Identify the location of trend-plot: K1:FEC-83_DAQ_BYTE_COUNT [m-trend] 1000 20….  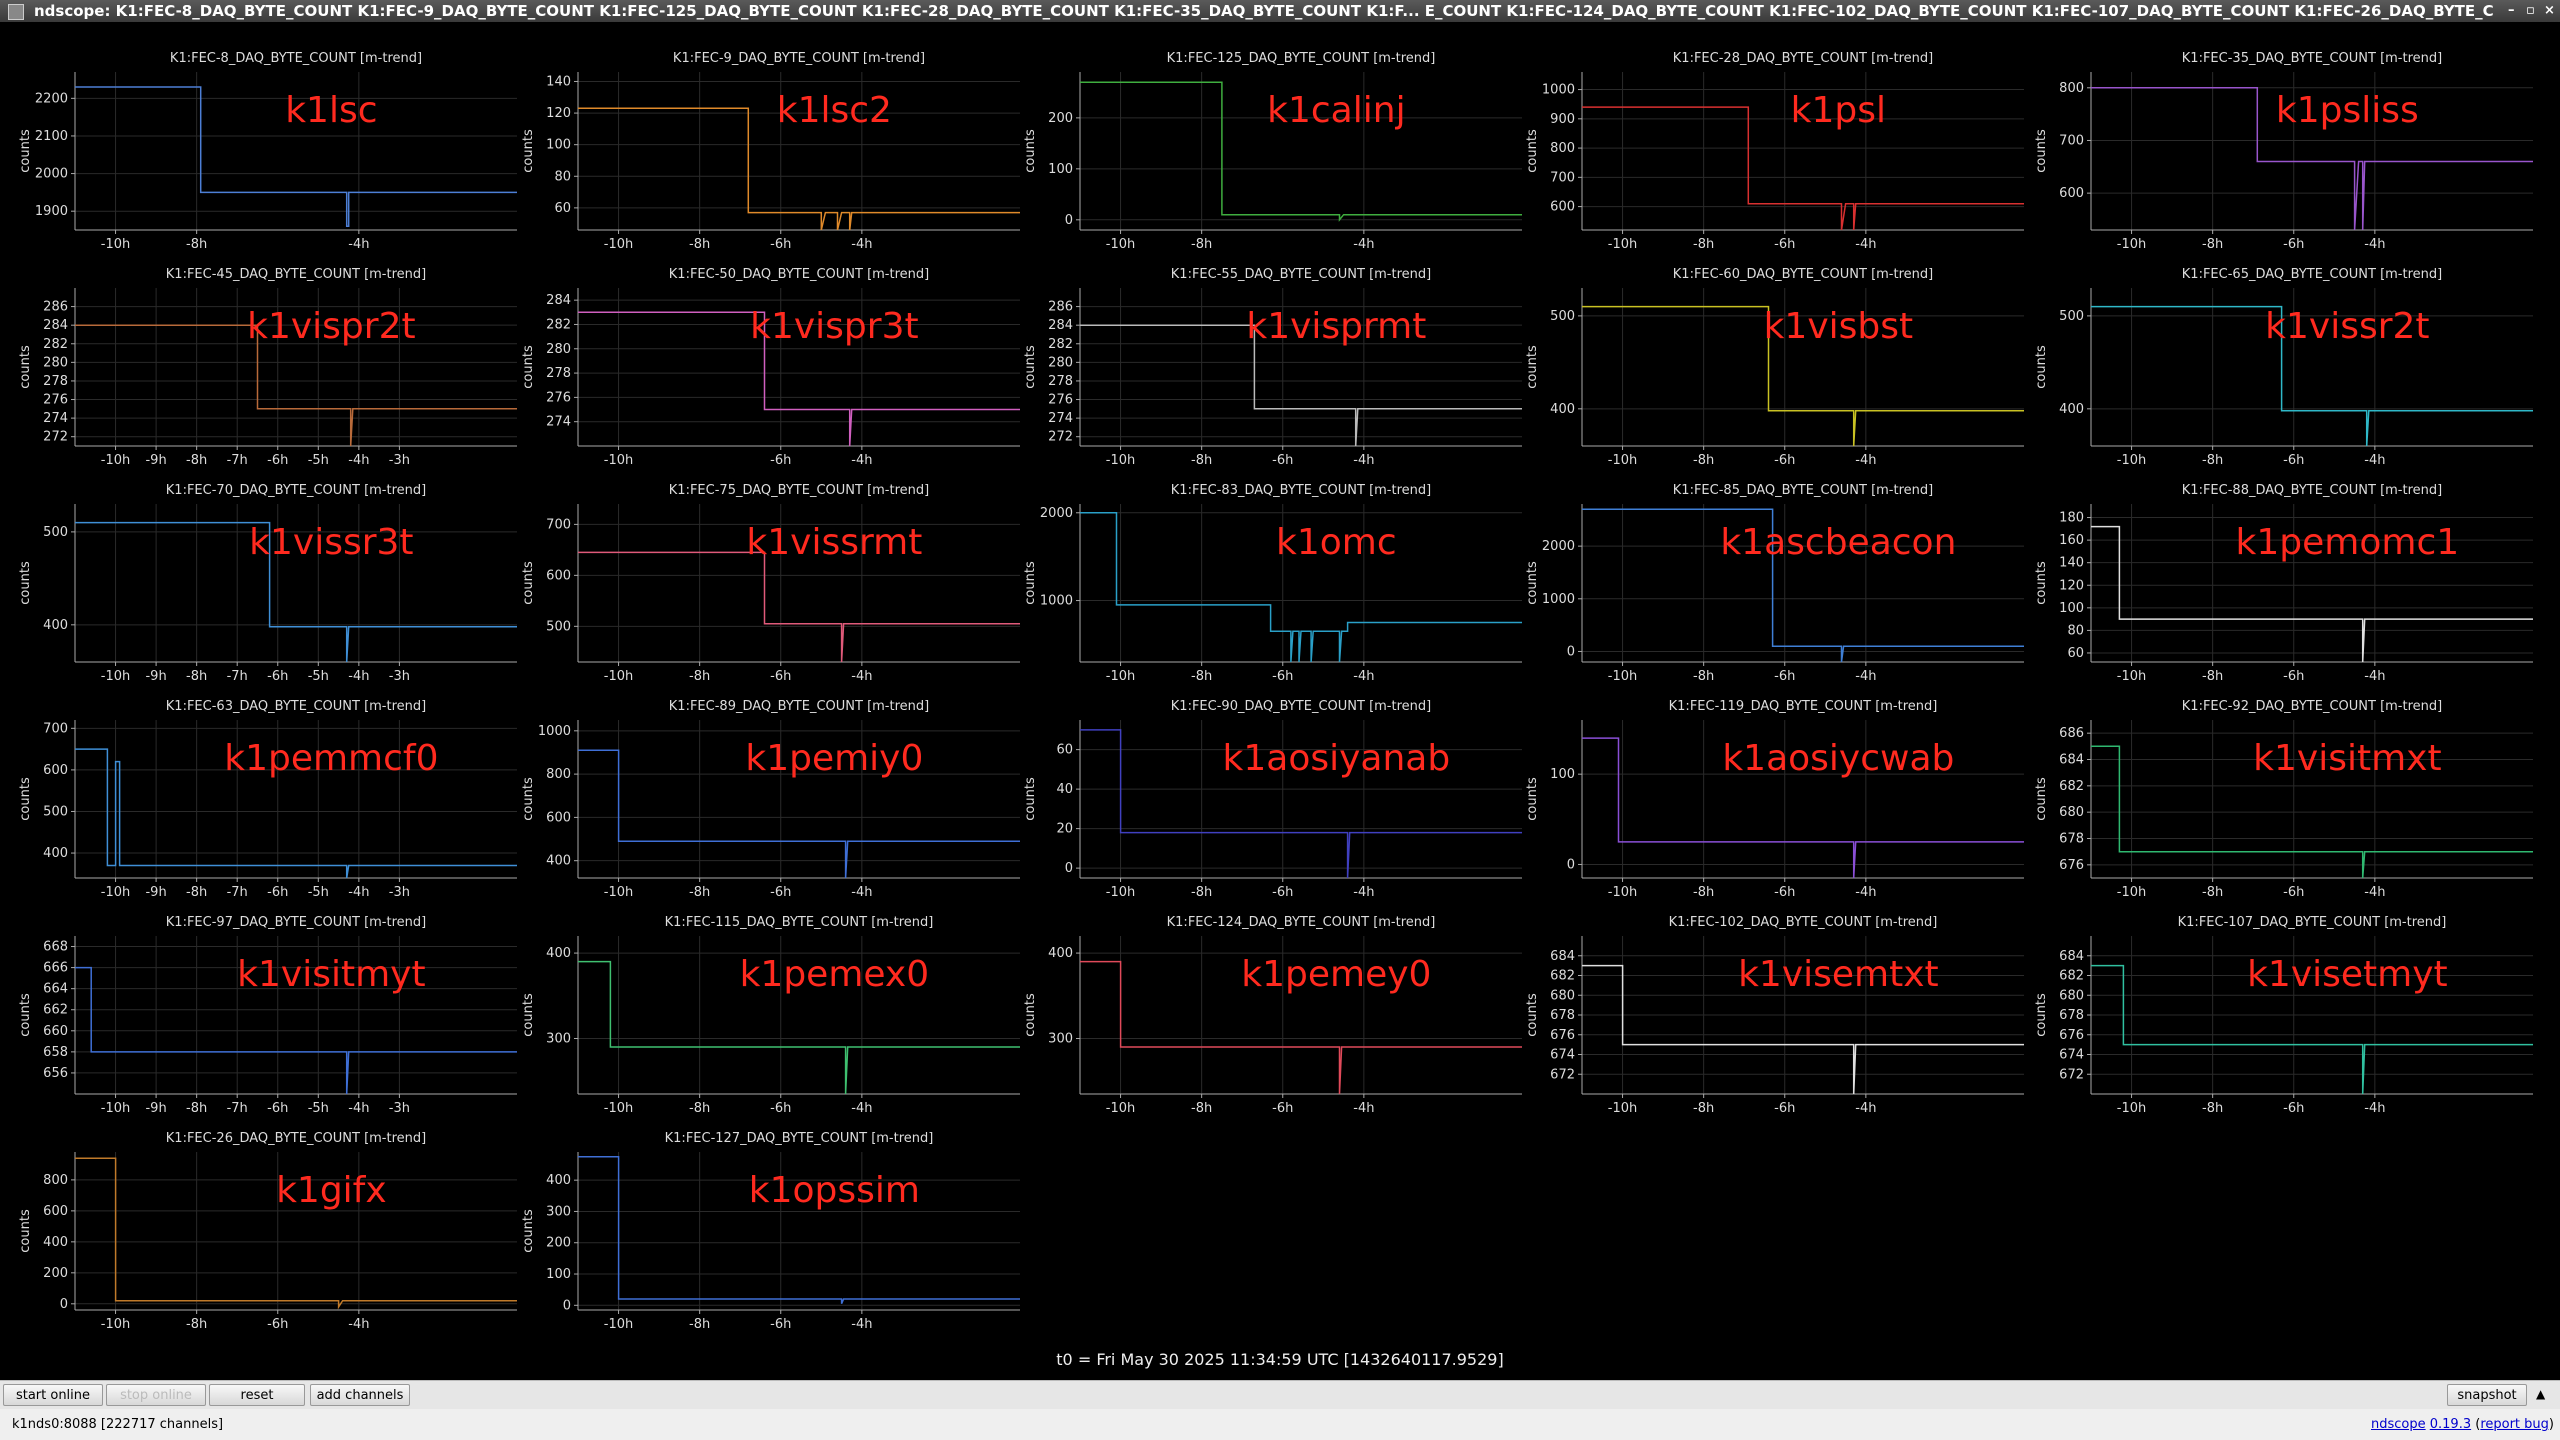
(1272, 583).